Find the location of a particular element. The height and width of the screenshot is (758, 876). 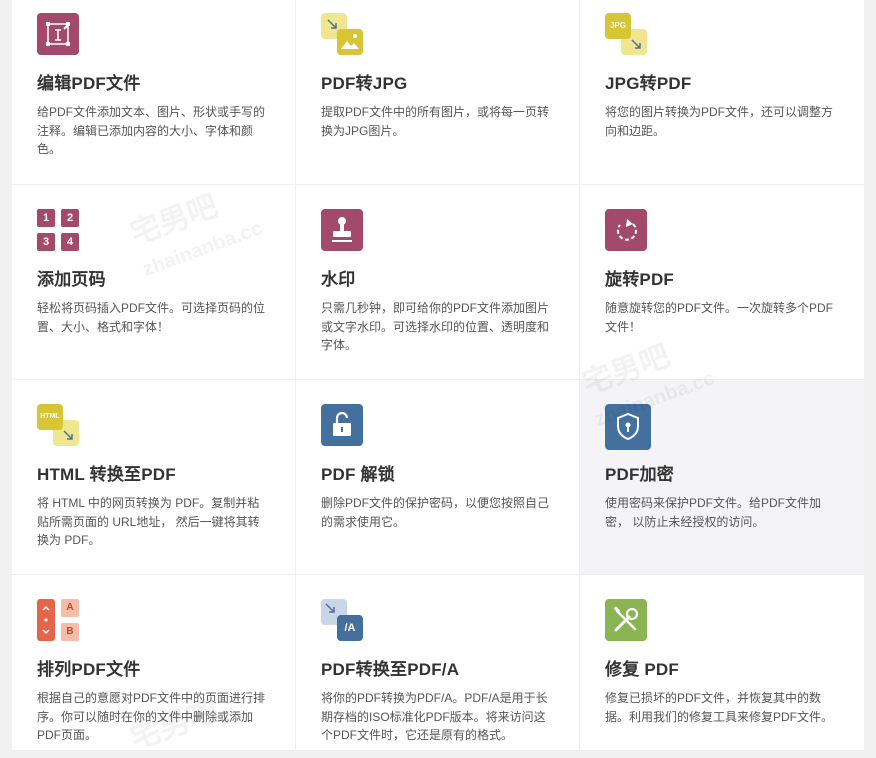

pdfa-icon: /A is located at coordinates (342, 620).